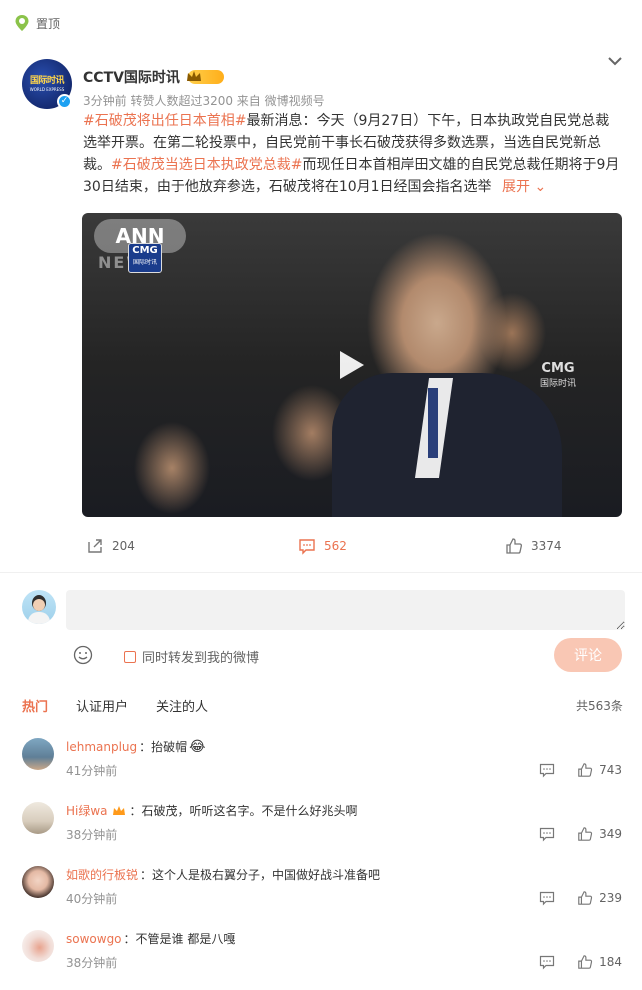 The height and width of the screenshot is (990, 642). Describe the element at coordinates (197, 746) in the screenshot. I see `laughing-emoji-icon: 😂` at that location.